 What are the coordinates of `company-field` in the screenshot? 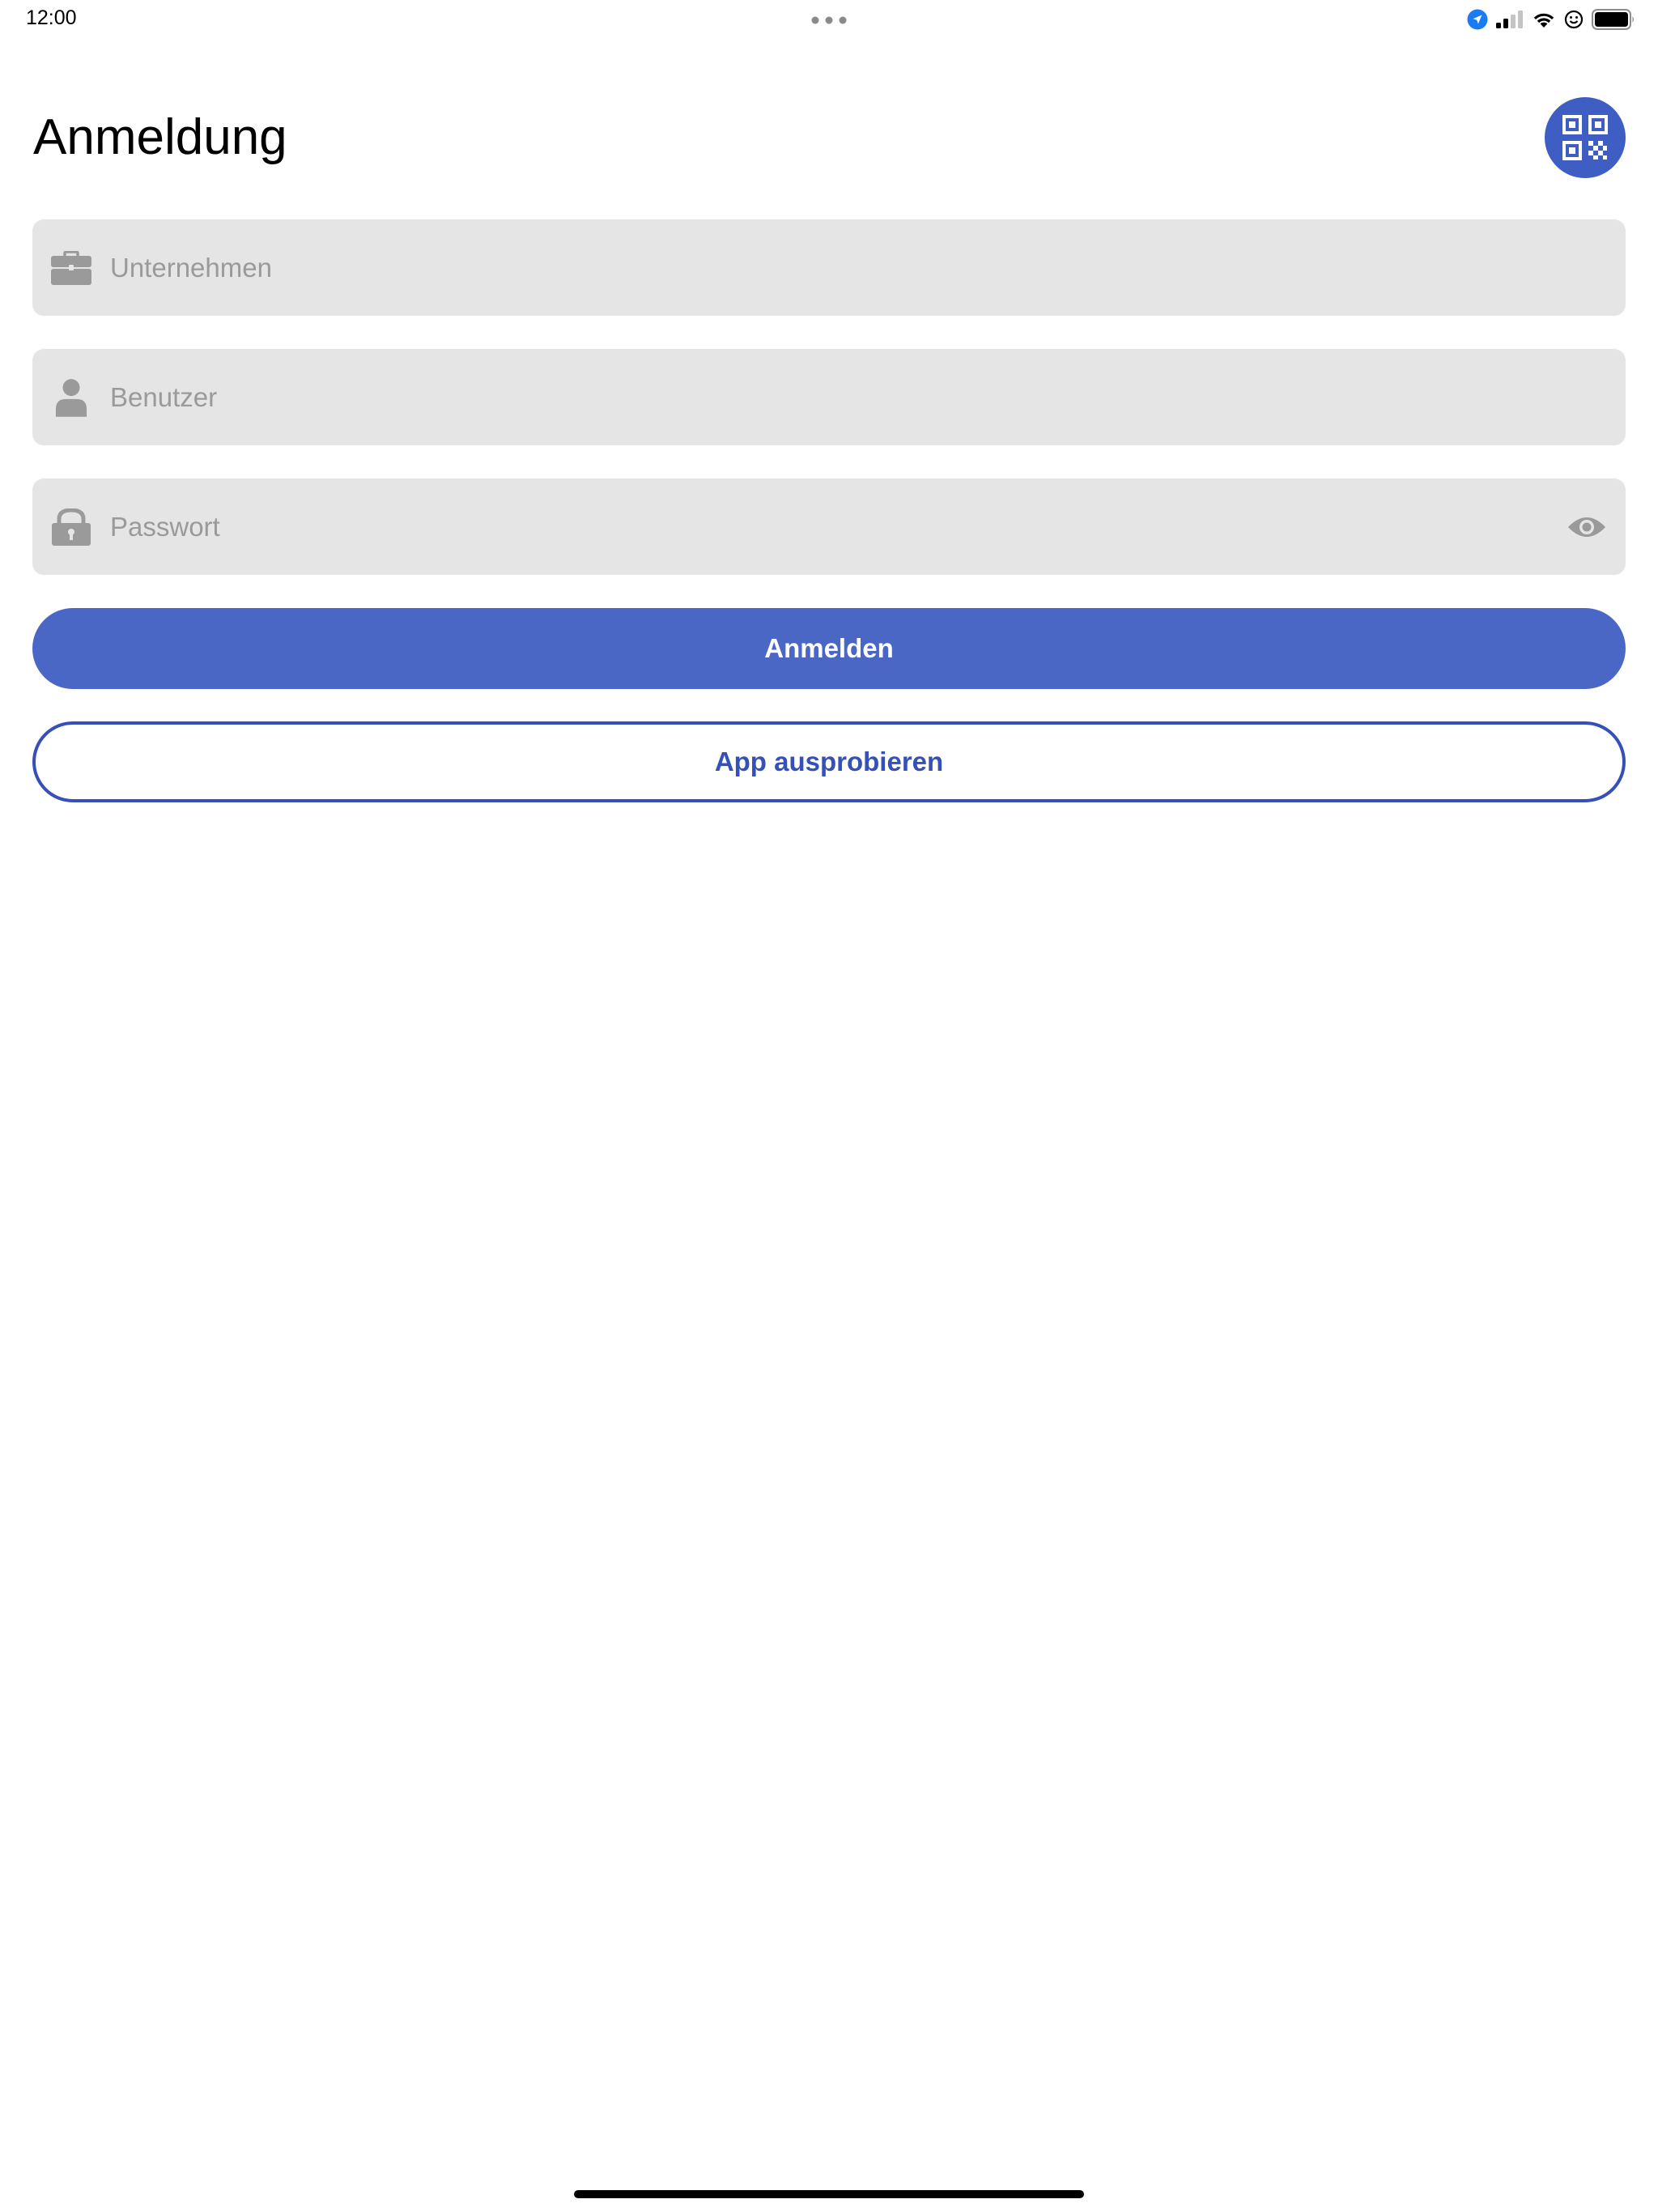 It's located at (829, 268).